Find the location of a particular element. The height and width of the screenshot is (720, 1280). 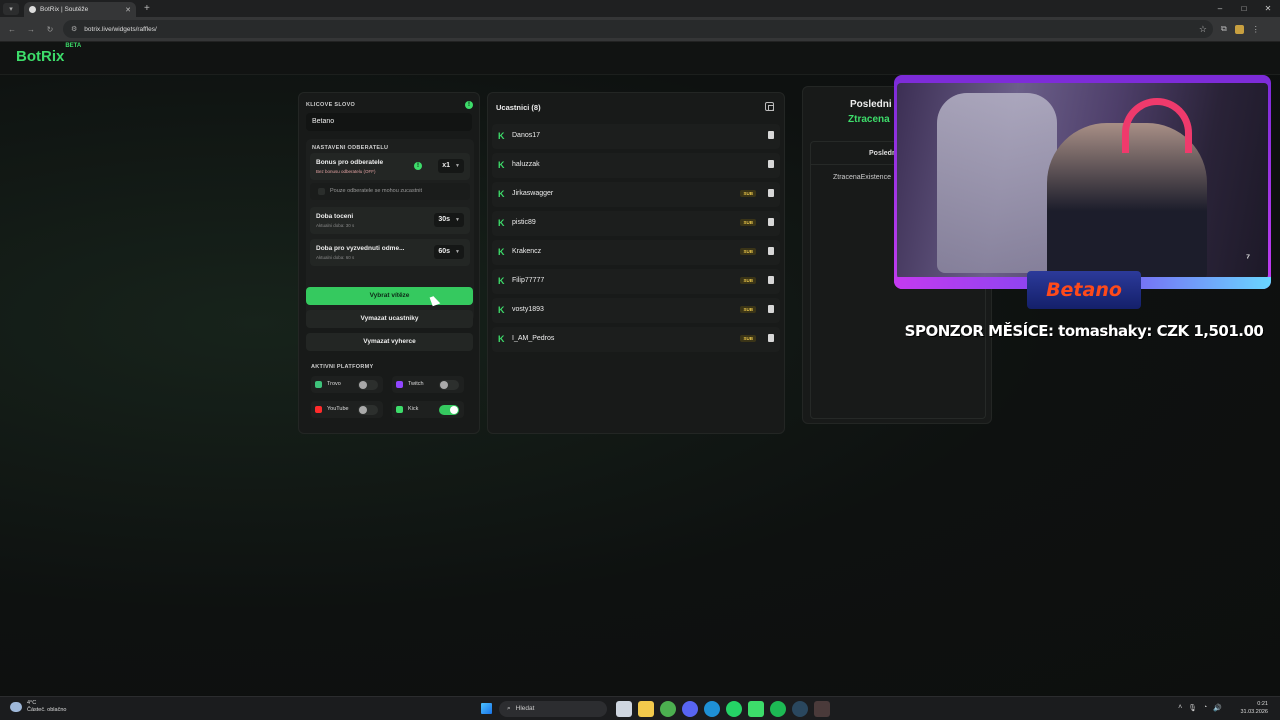

wifi-icon: ◔ is located at coordinates (1205, 708).